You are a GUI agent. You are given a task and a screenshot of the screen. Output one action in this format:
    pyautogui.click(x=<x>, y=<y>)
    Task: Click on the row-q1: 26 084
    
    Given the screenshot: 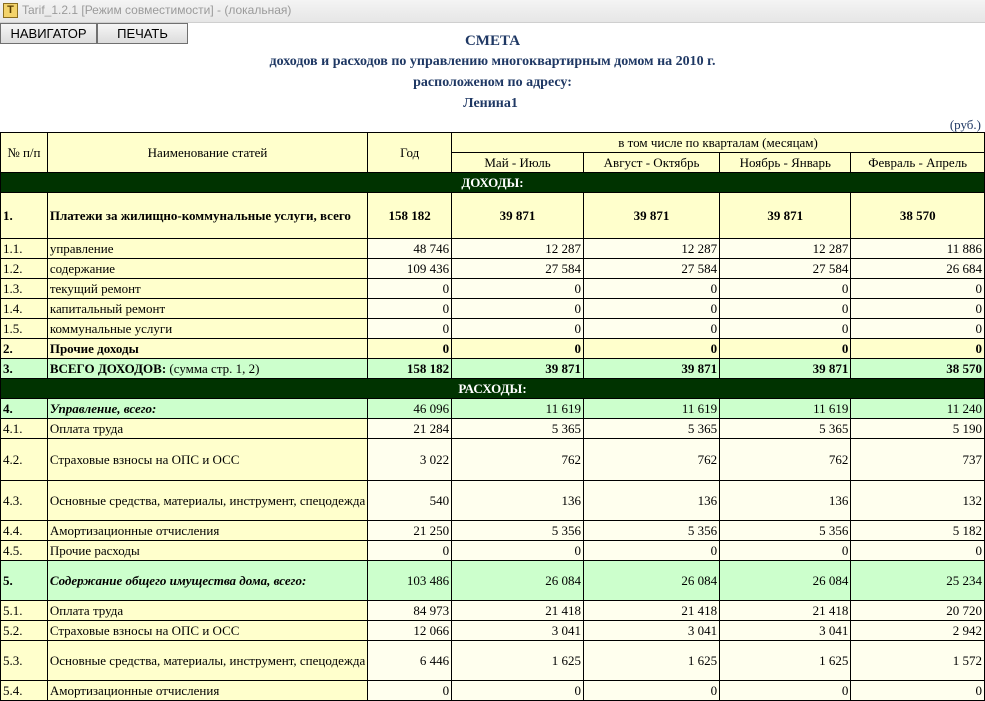 What is the action you would take?
    pyautogui.click(x=517, y=580)
    